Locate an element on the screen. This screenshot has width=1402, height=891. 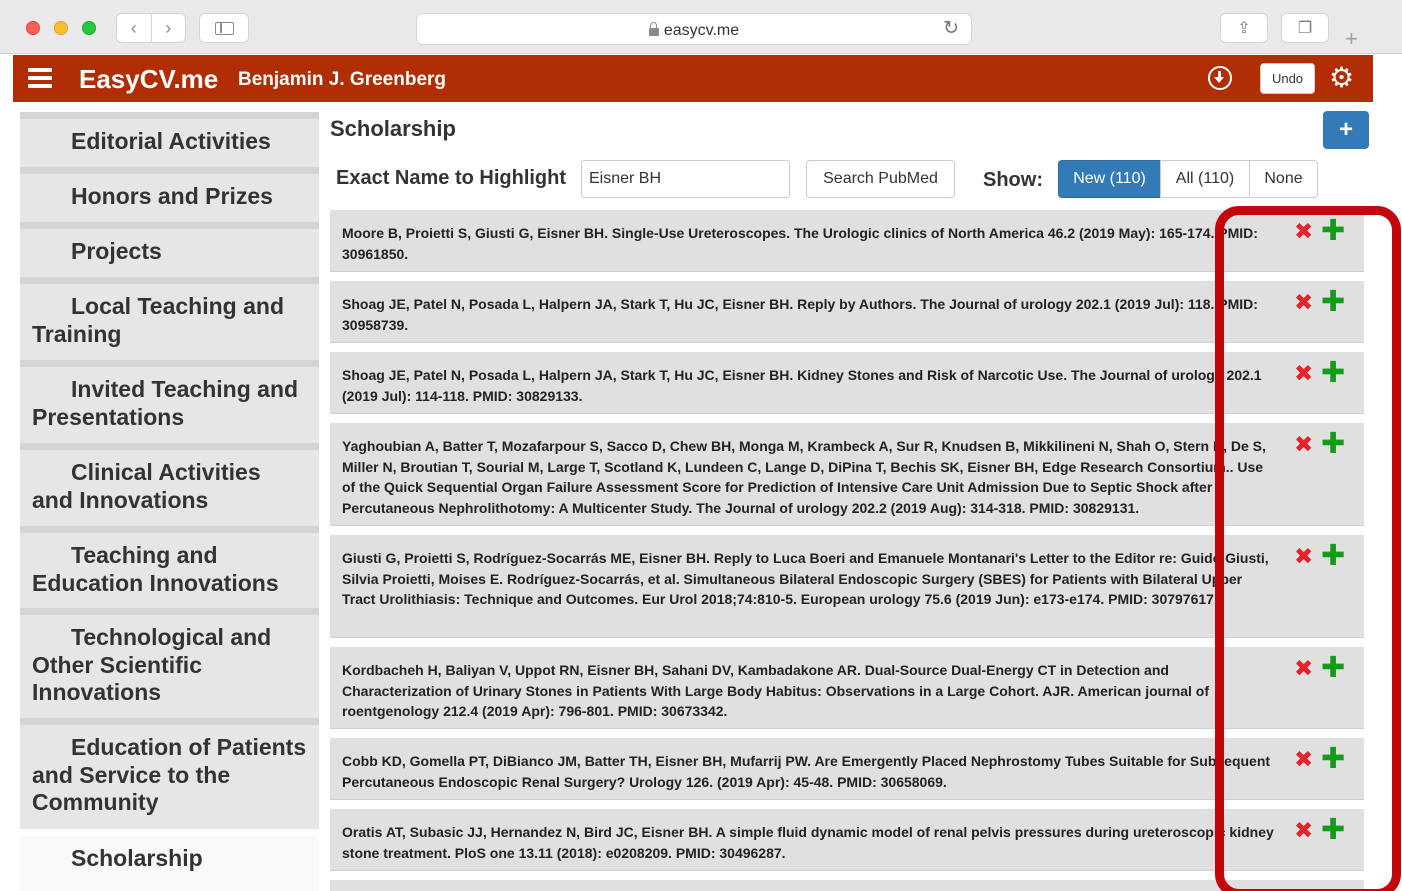
filter-none-button: None is located at coordinates (1283, 179).